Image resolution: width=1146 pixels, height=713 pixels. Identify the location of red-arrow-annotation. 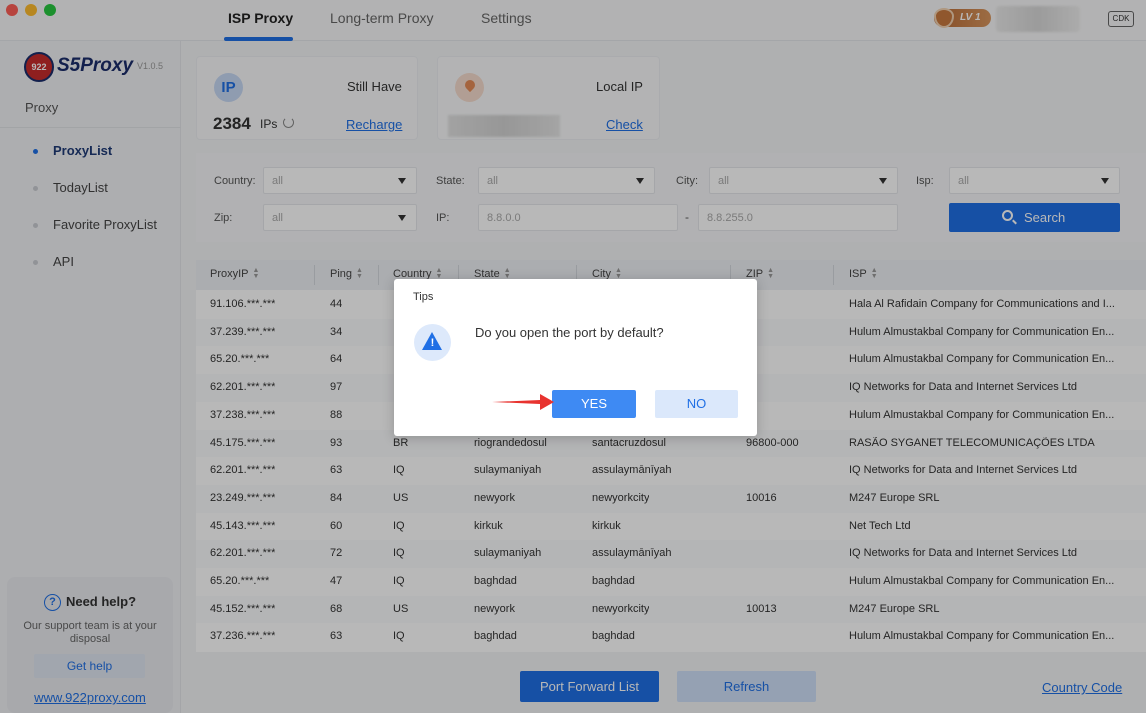
(523, 402).